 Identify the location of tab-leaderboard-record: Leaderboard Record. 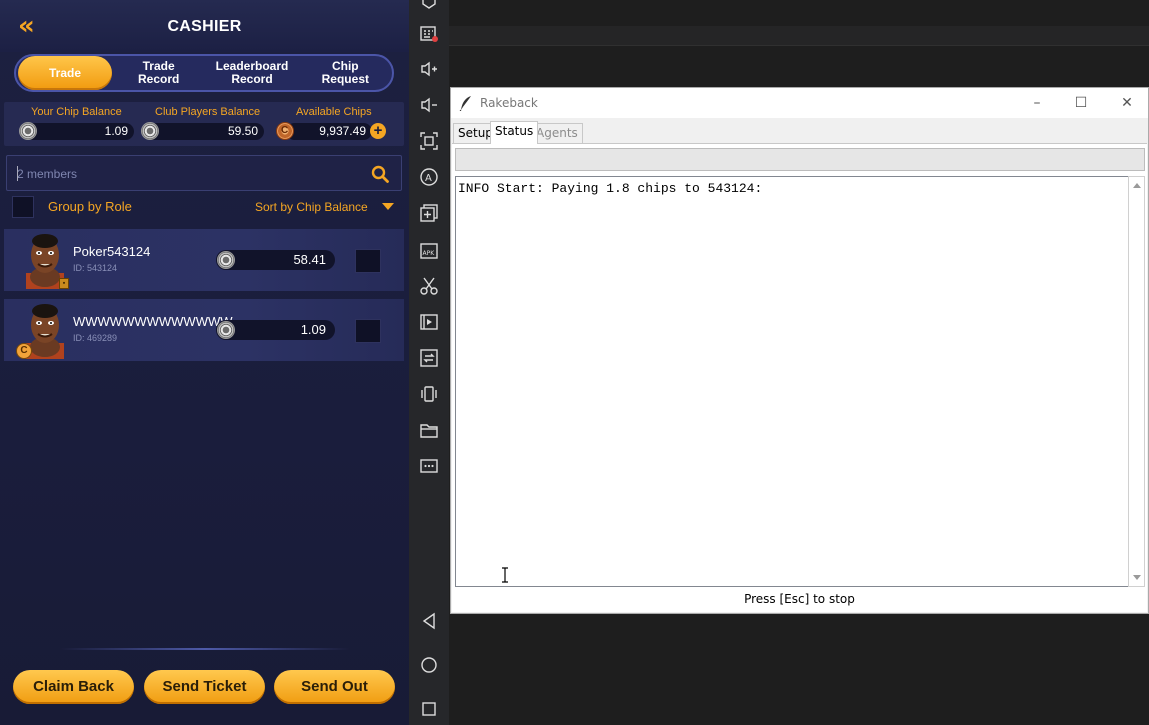
(251, 73).